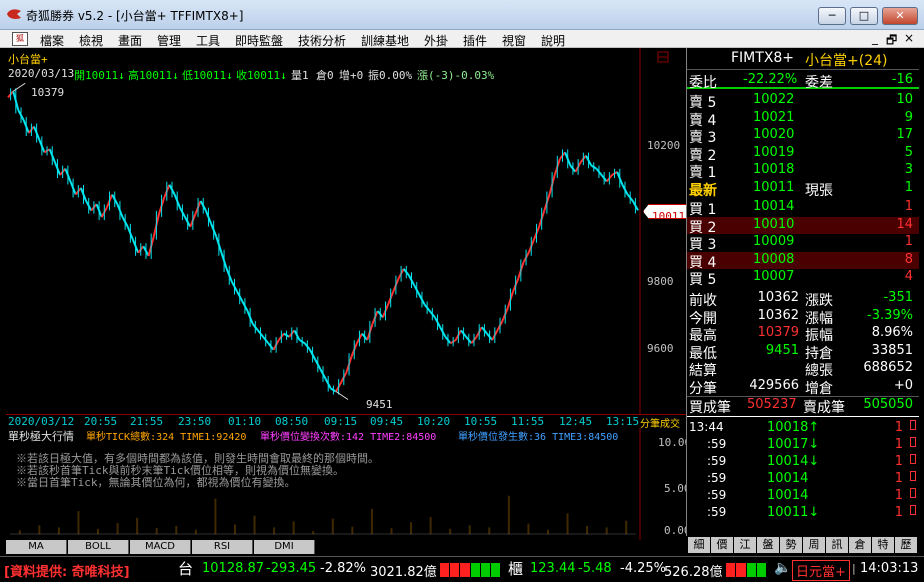  What do you see at coordinates (791, 545) in the screenshot?
I see `qtab-trend: 勢` at bounding box center [791, 545].